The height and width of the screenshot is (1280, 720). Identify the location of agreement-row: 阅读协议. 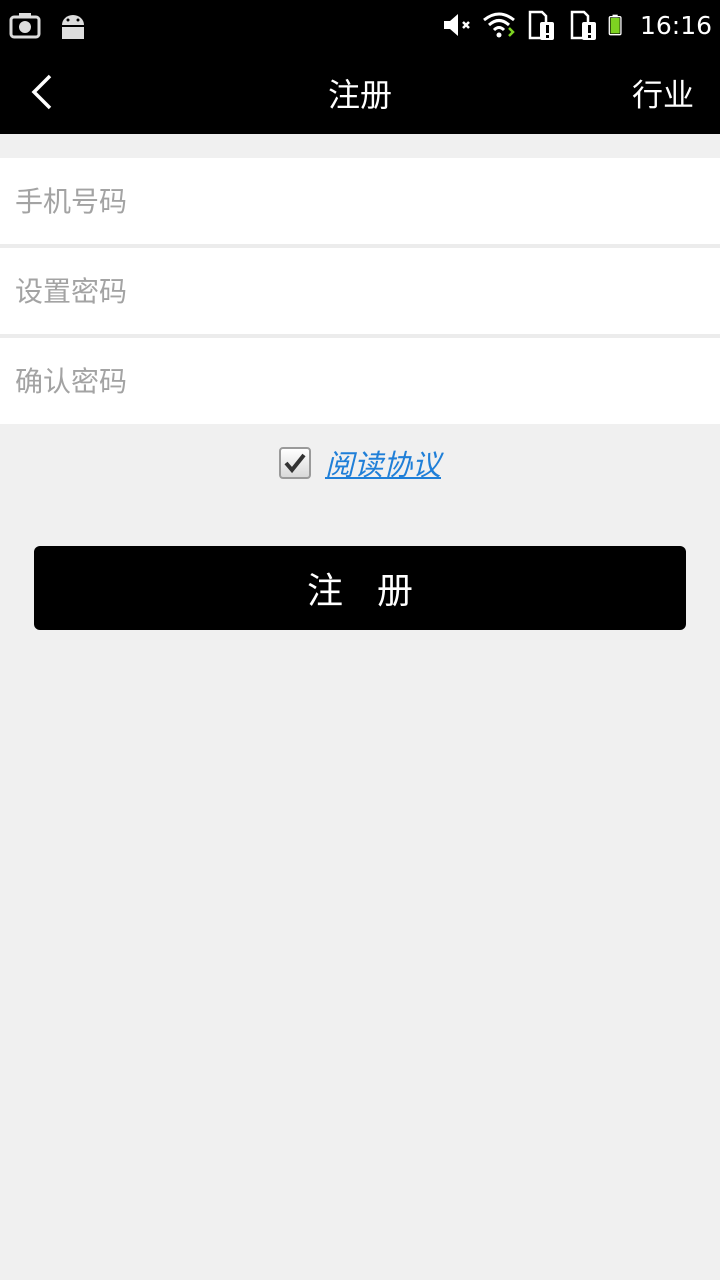
(360, 463).